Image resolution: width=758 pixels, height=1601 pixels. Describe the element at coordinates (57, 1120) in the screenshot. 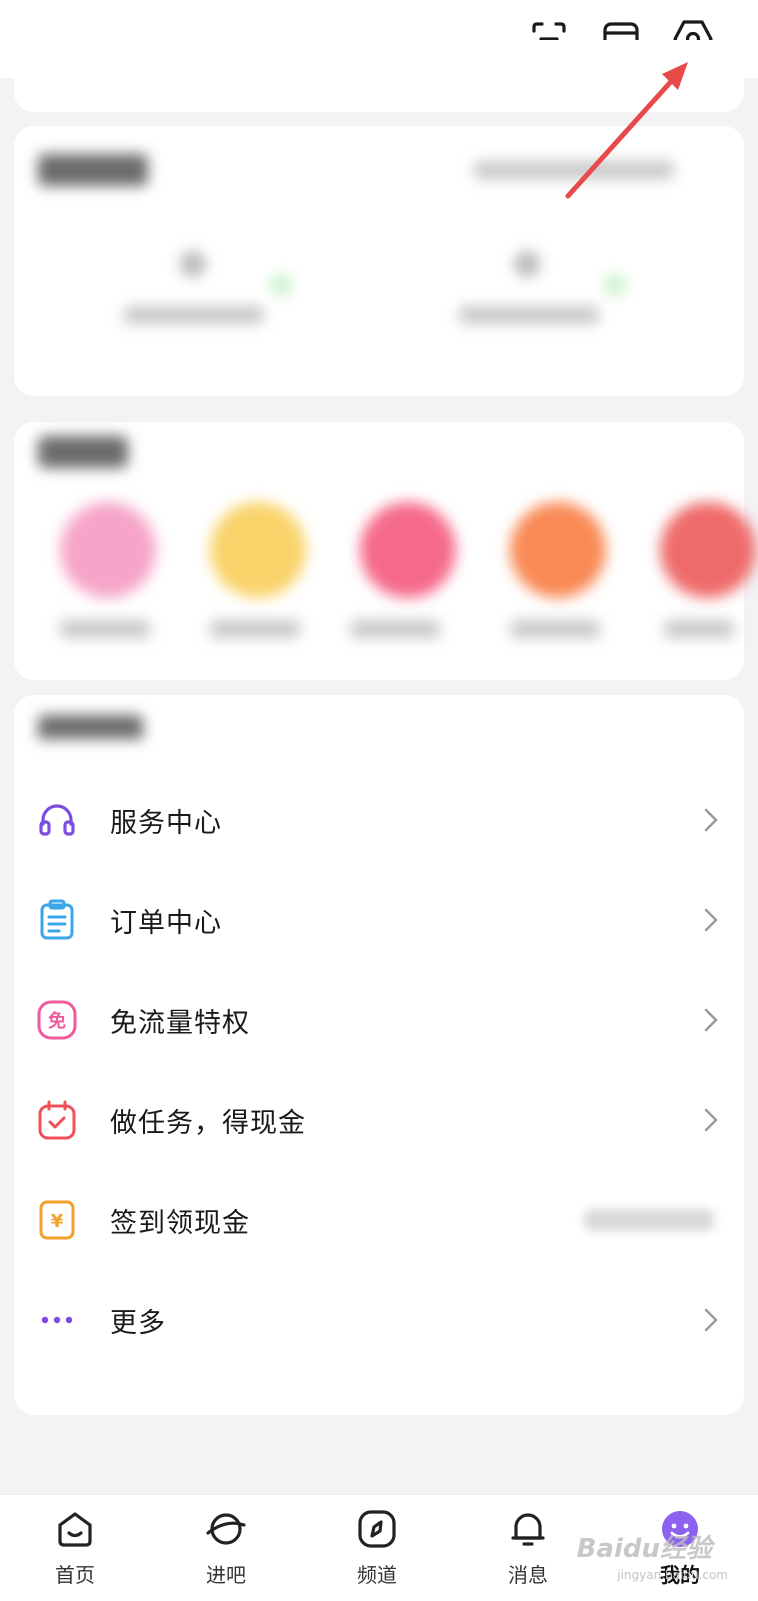

I see `calendar-check-icon` at that location.